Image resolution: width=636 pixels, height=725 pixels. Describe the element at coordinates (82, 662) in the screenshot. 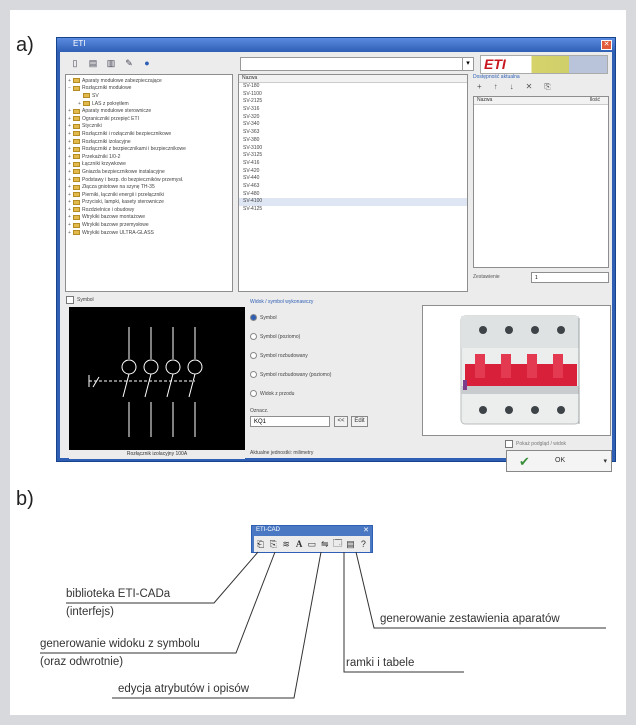

I see `annotation-view-sub: (oraz odwrotnie)` at that location.